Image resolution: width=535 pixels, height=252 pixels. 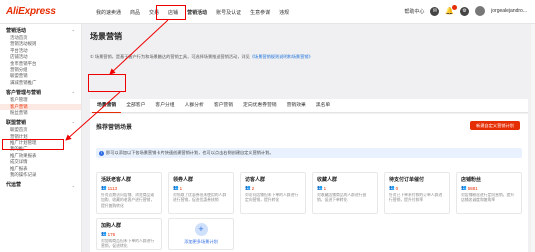 I want to click on nav-products: 商品, so click(x=135, y=13).